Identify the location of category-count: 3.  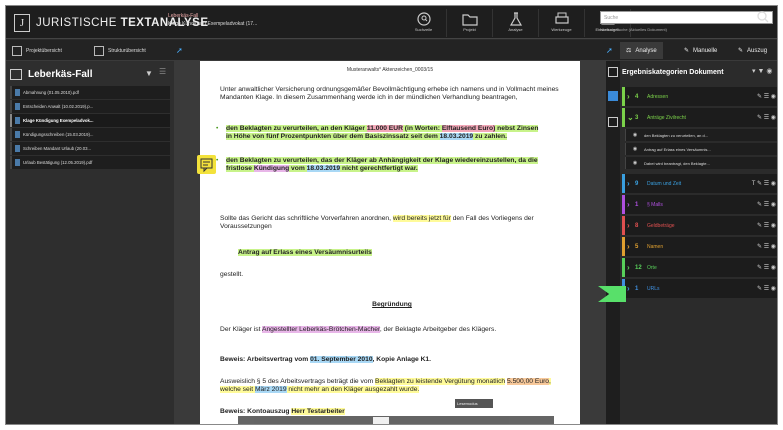
(637, 117).